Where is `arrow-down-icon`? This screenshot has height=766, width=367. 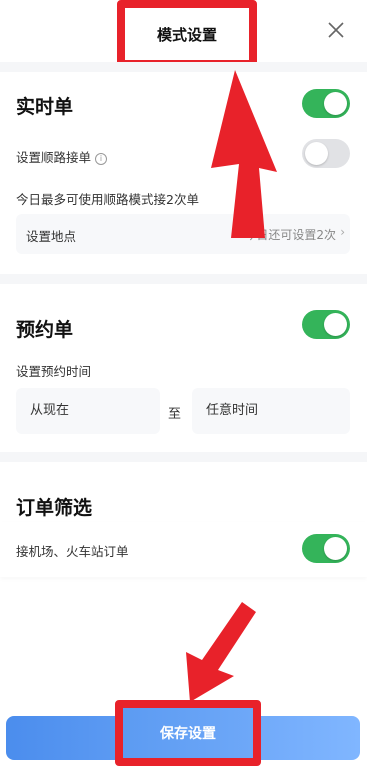 arrow-down-icon is located at coordinates (221, 652).